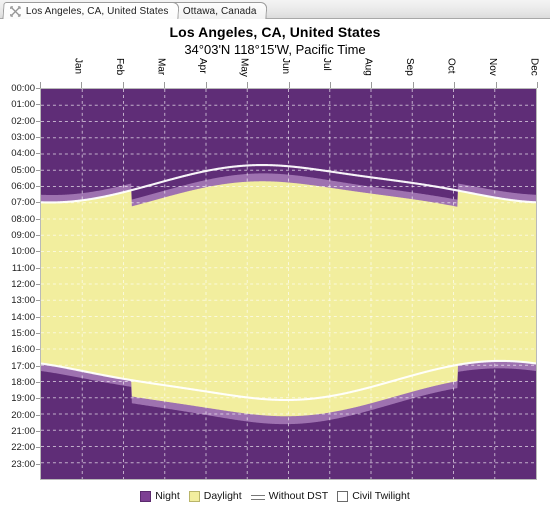  What do you see at coordinates (275, 32) in the screenshot?
I see `page-title: Los Angeles, CA, United States` at bounding box center [275, 32].